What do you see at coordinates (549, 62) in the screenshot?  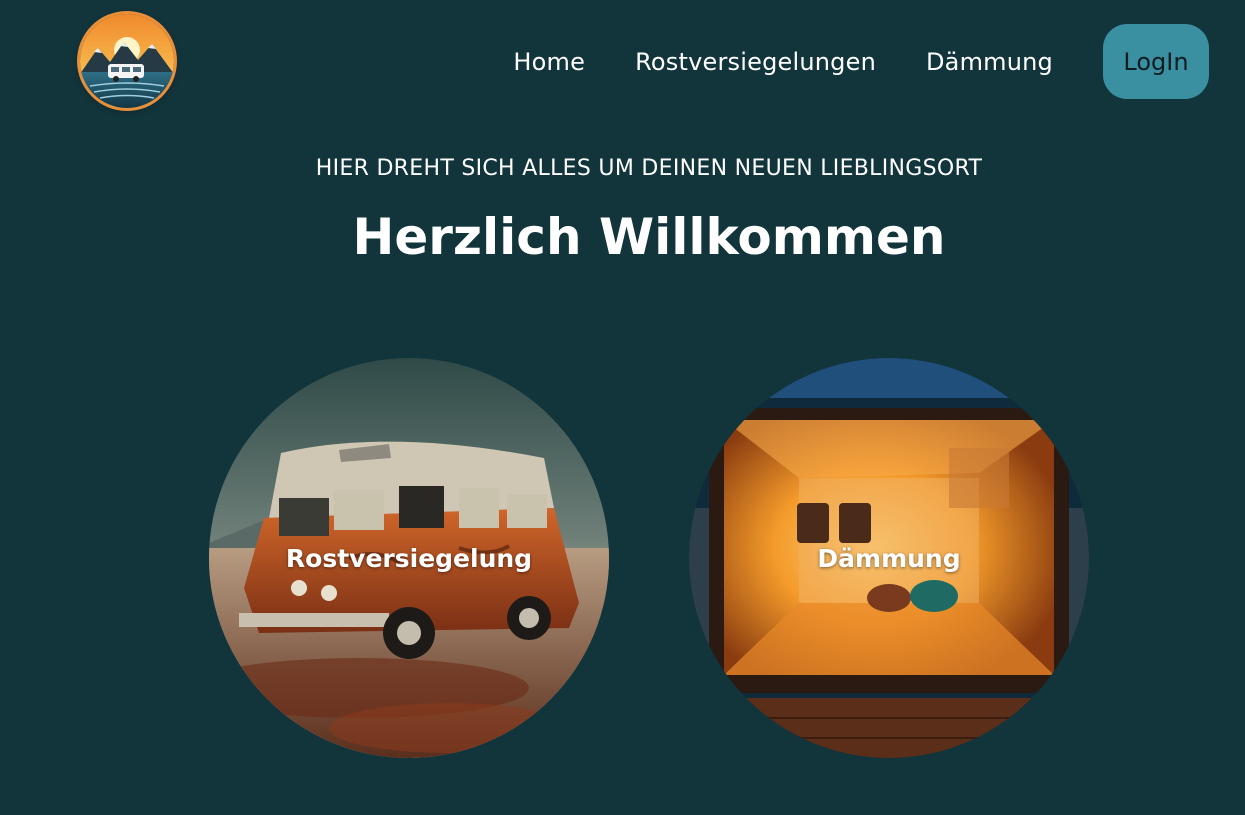 I see `nav-home: Home` at bounding box center [549, 62].